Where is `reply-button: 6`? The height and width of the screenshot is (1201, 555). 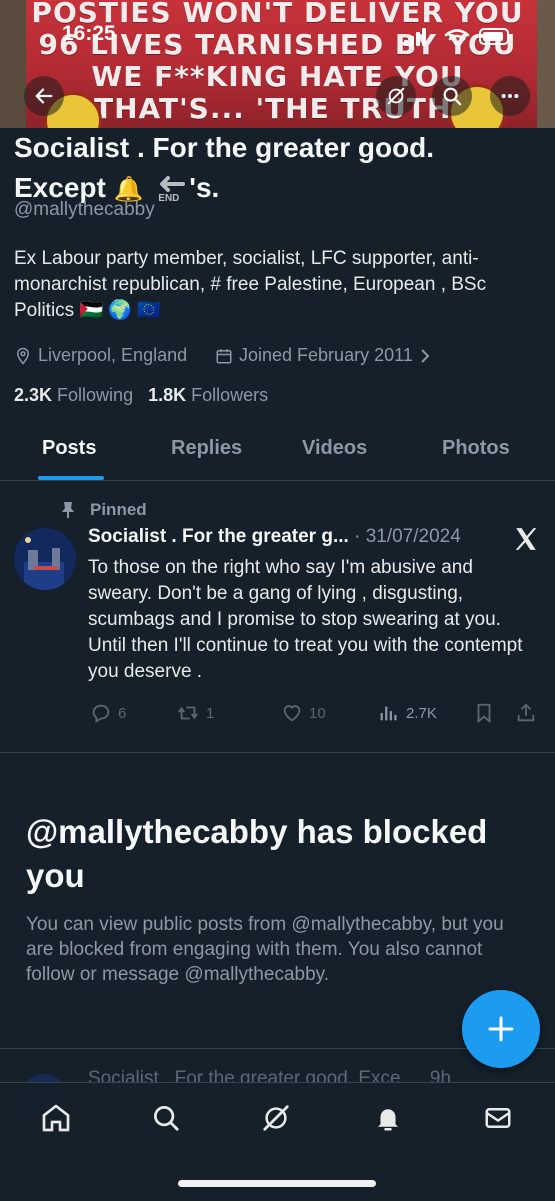
reply-button: 6 is located at coordinates (108, 713).